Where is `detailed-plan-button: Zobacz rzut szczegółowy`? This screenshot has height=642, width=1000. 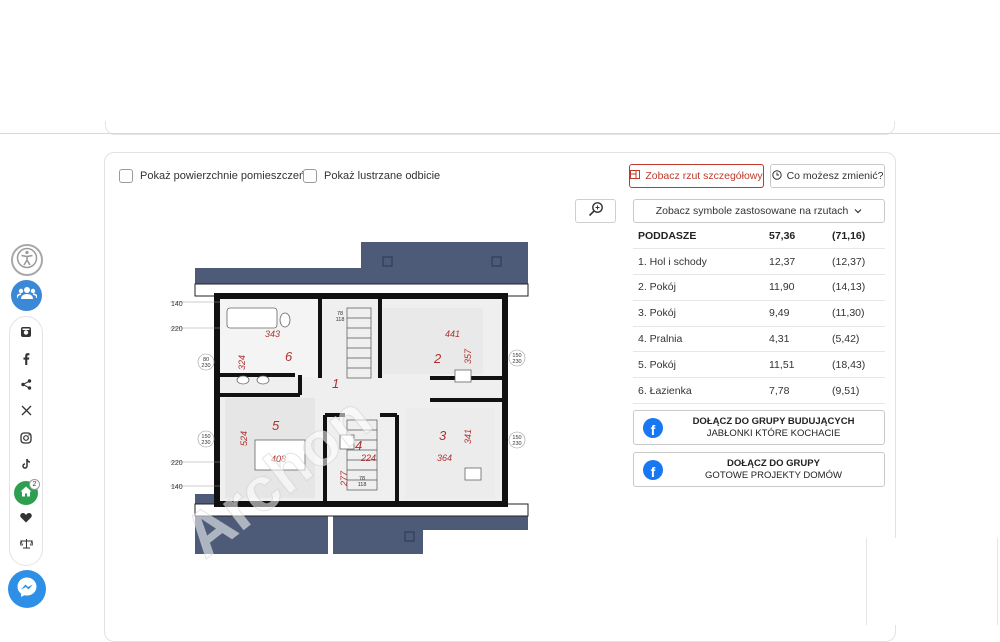
detailed-plan-button: Zobacz rzut szczegółowy is located at coordinates (696, 176).